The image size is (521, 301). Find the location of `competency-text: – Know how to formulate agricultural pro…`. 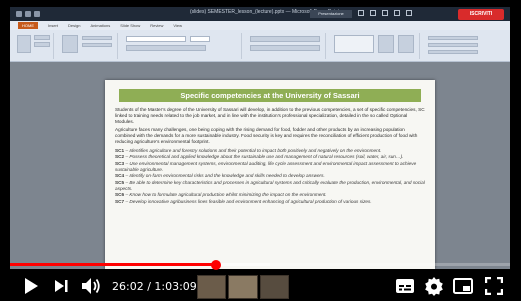

competency-text: – Know how to formulate agricultural pro… is located at coordinates (226, 195).